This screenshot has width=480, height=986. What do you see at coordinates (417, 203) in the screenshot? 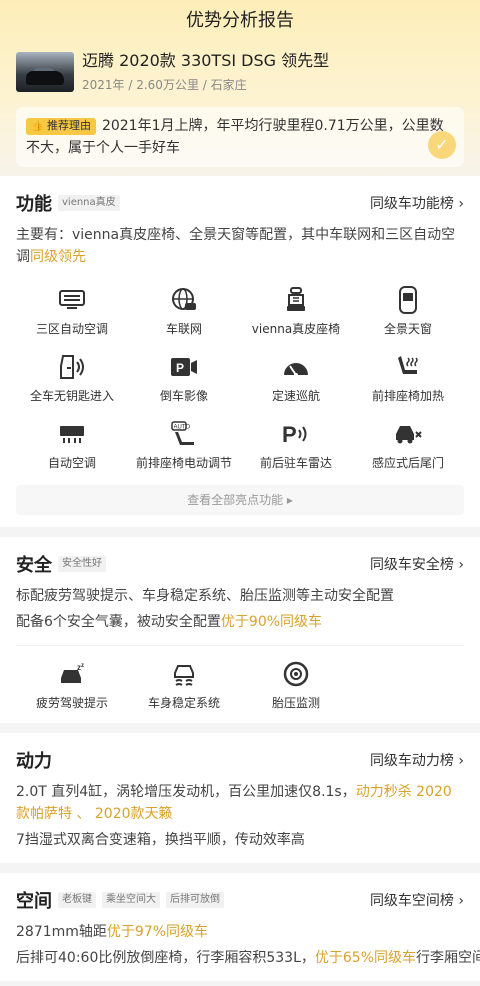
I see `function-rank-link: 同级车功能榜 ›` at bounding box center [417, 203].